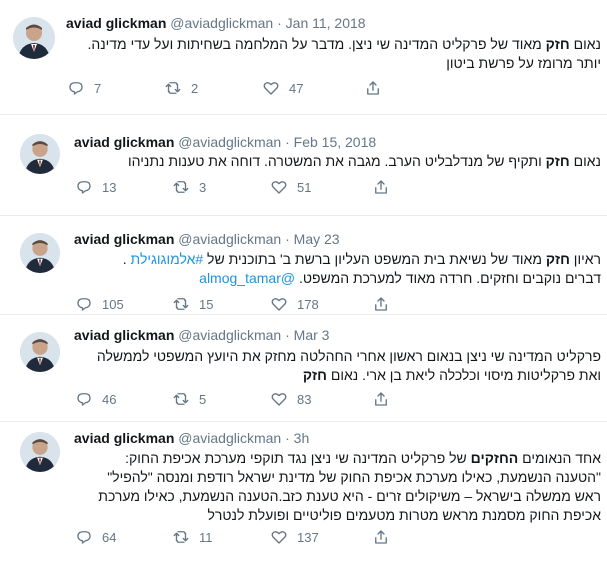 Image resolution: width=607 pixels, height=561 pixels. I want to click on retweet-button: 2, so click(181, 88).